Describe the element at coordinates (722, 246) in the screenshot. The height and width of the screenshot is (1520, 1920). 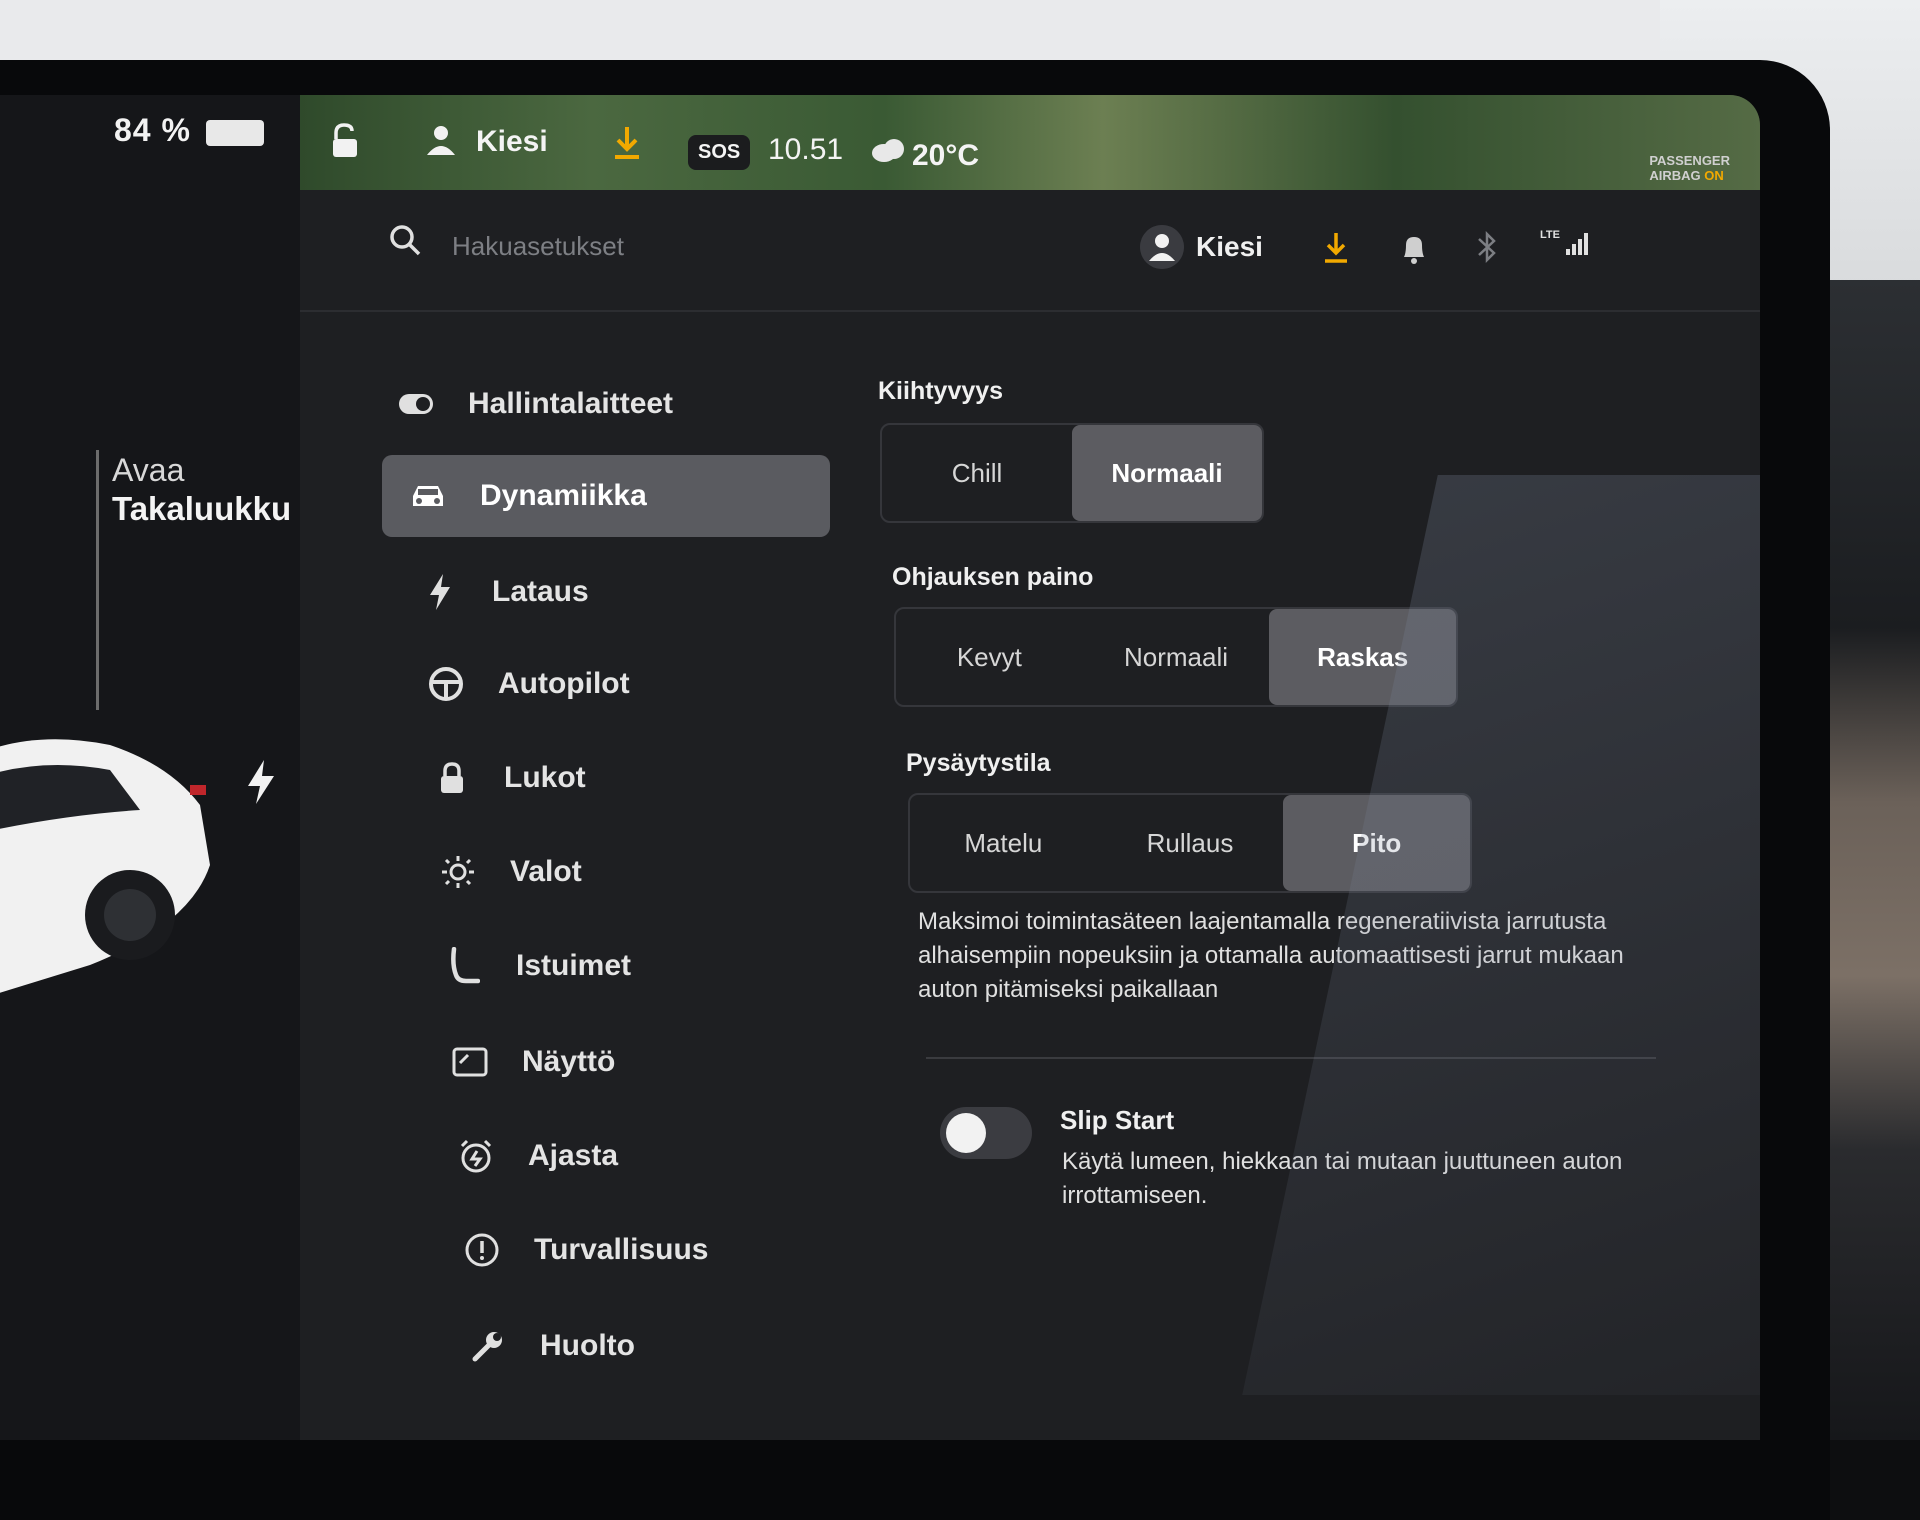
I see `search-input` at that location.